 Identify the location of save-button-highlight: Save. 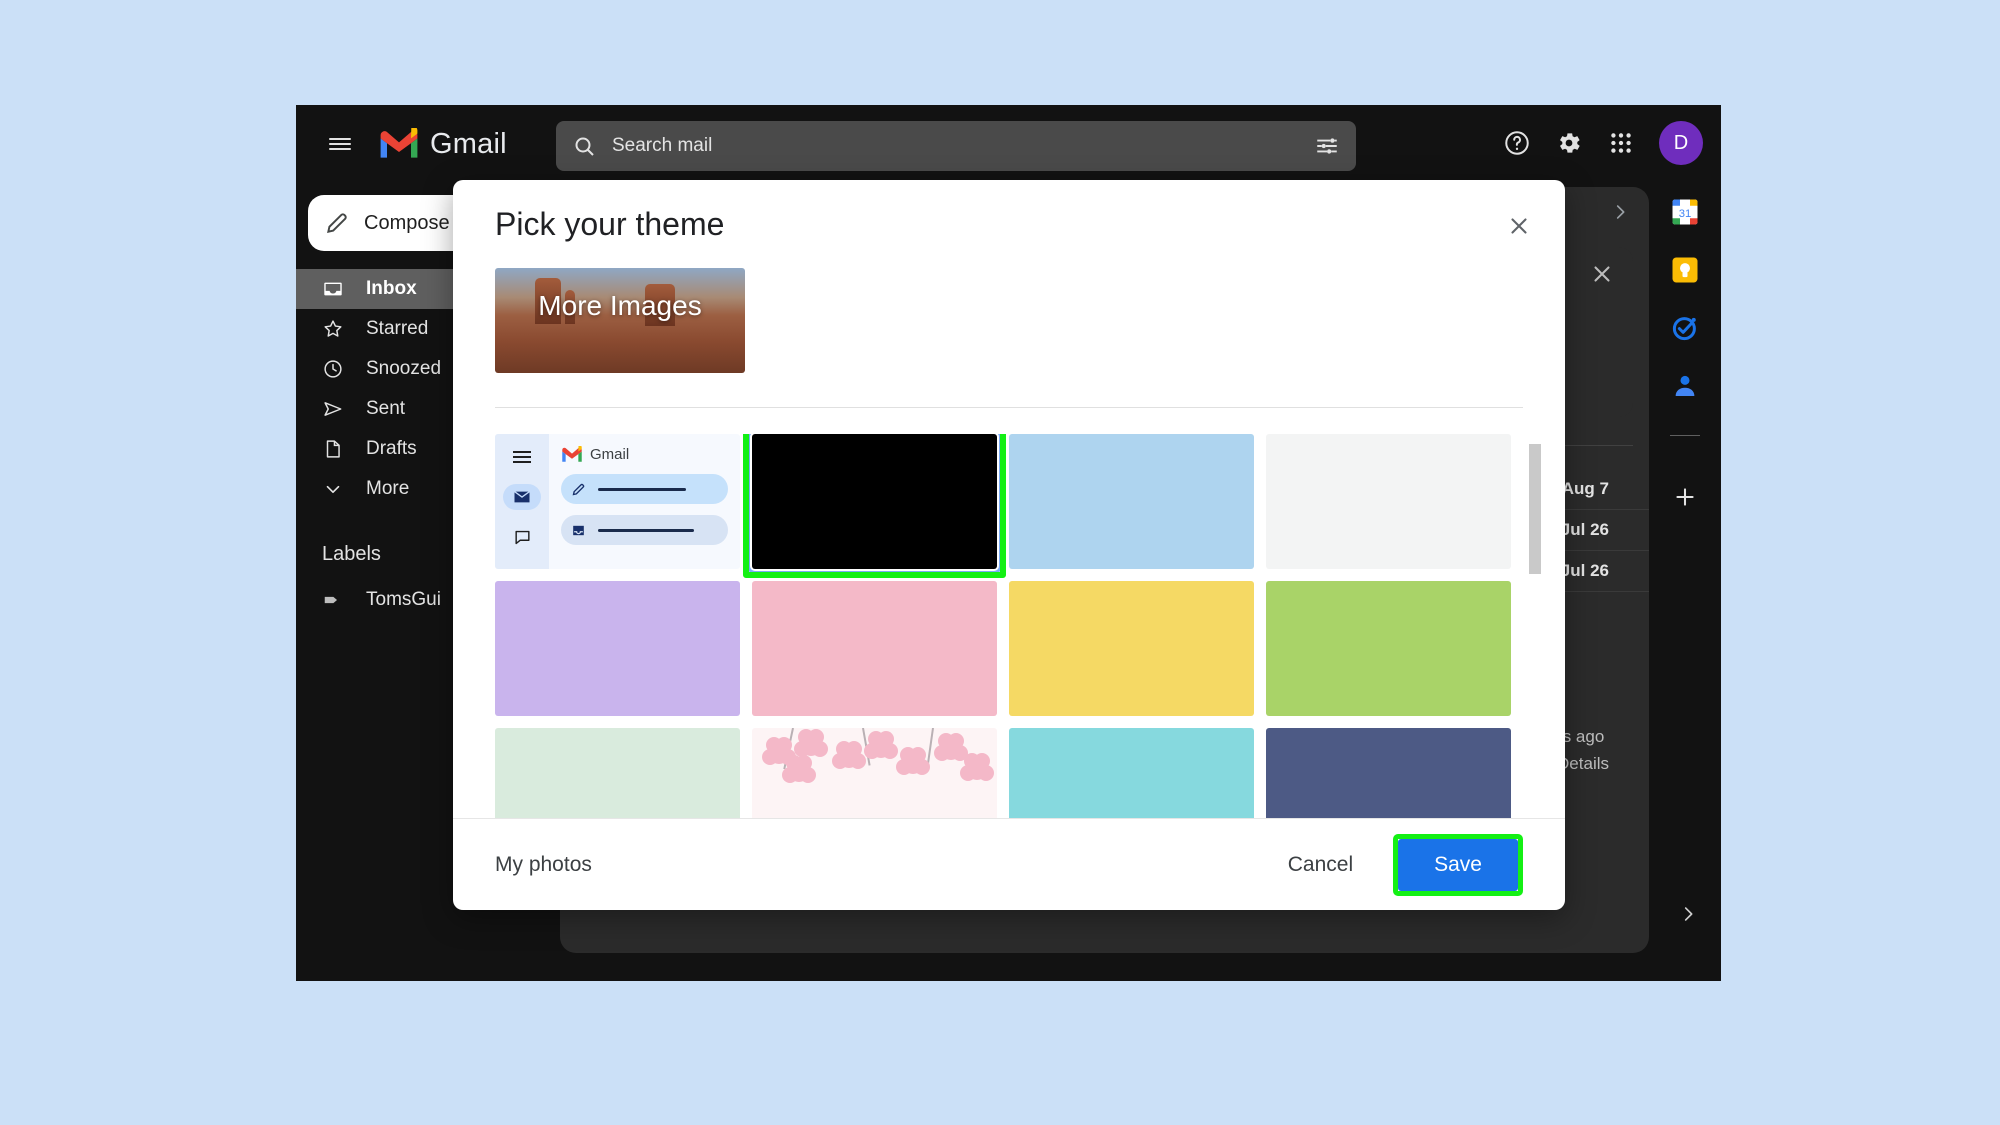
(1458, 864).